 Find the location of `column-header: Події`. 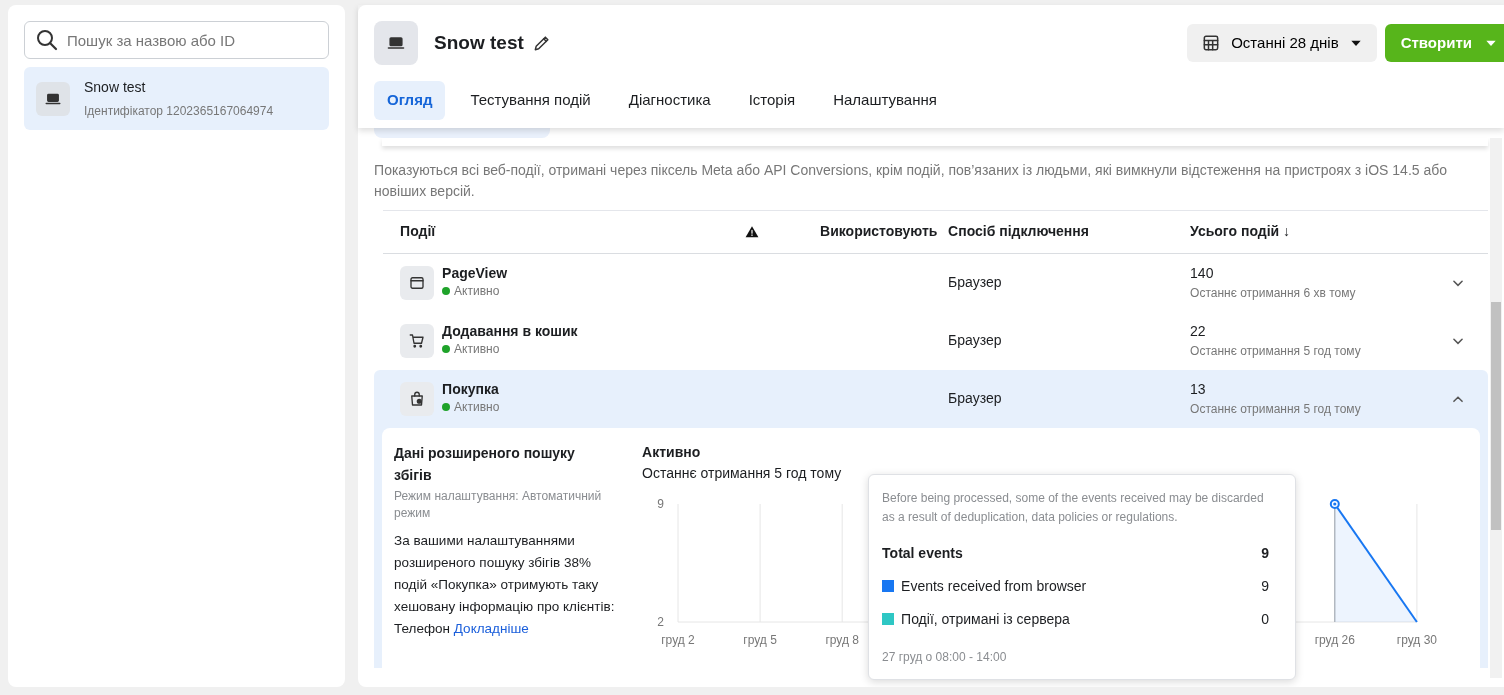

column-header: Події is located at coordinates (418, 231).